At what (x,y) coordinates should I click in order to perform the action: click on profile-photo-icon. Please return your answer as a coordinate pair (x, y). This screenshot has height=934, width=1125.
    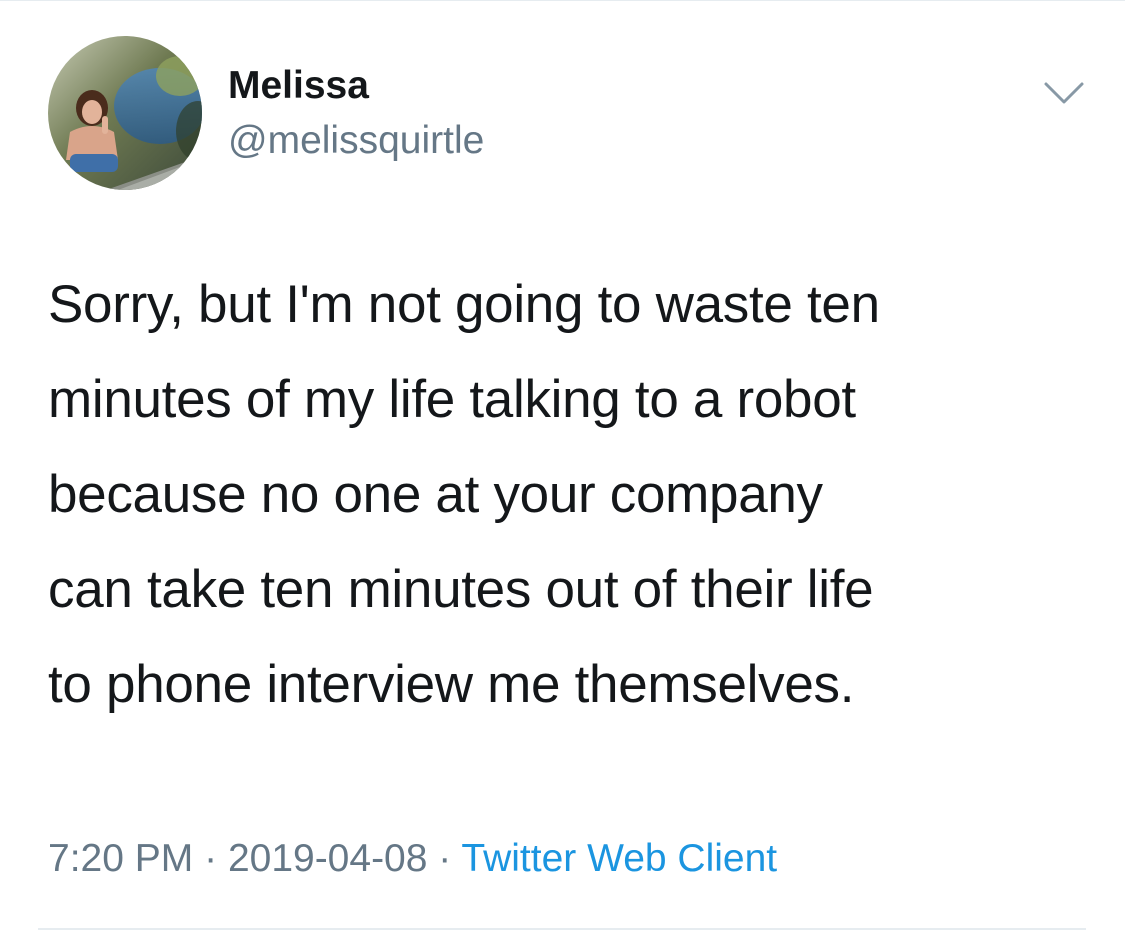
    Looking at the image, I should click on (125, 113).